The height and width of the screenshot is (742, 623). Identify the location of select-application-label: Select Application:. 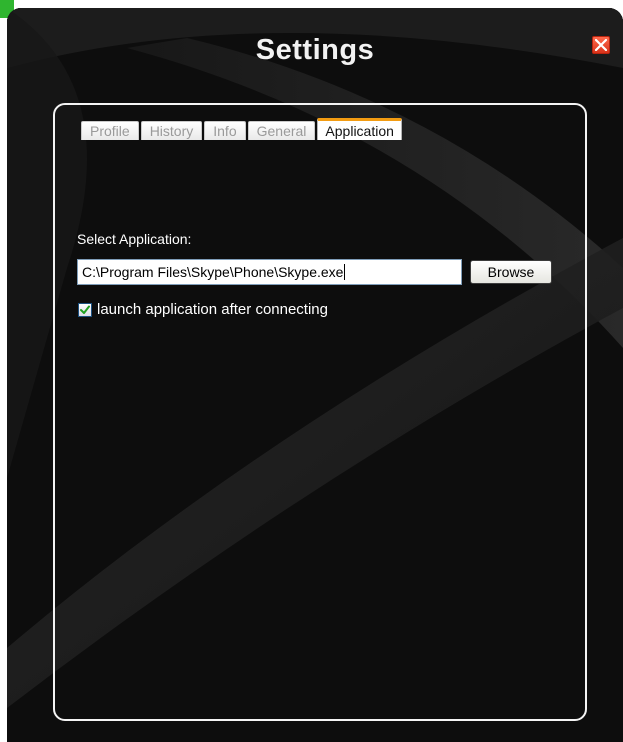
(134, 239).